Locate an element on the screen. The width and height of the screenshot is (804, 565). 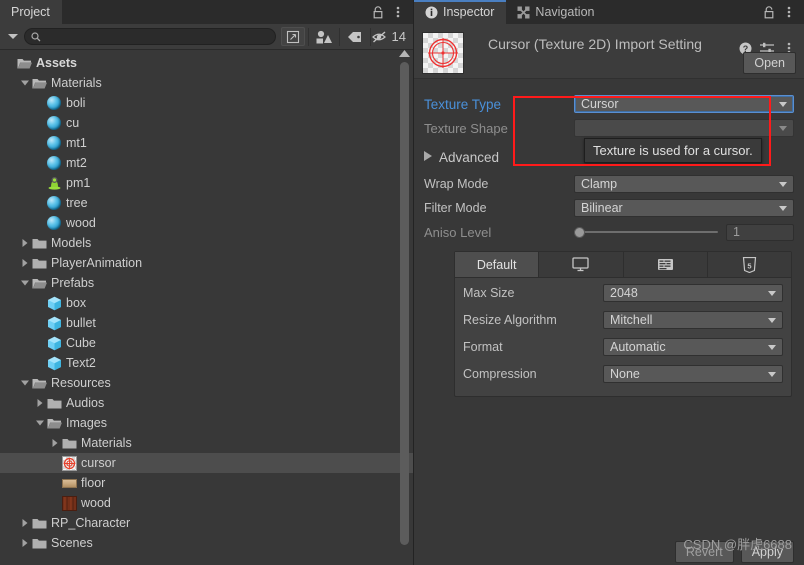
aniso-level-slider is located at coordinates (646, 232).